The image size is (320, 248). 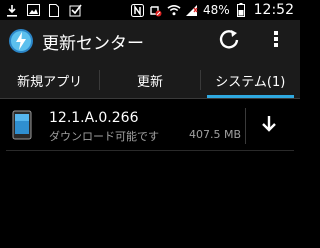 I want to click on image-icon, so click(x=33, y=10).